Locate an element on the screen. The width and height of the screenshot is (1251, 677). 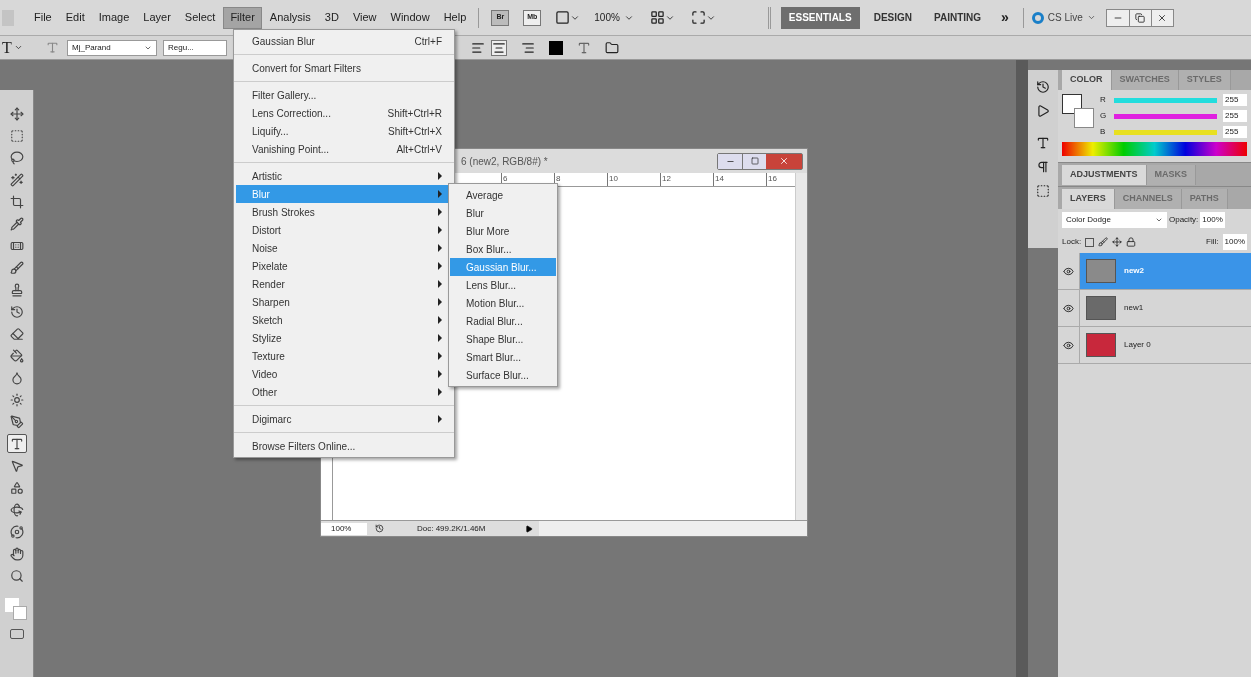
character-icon is located at coordinates (1043, 143).